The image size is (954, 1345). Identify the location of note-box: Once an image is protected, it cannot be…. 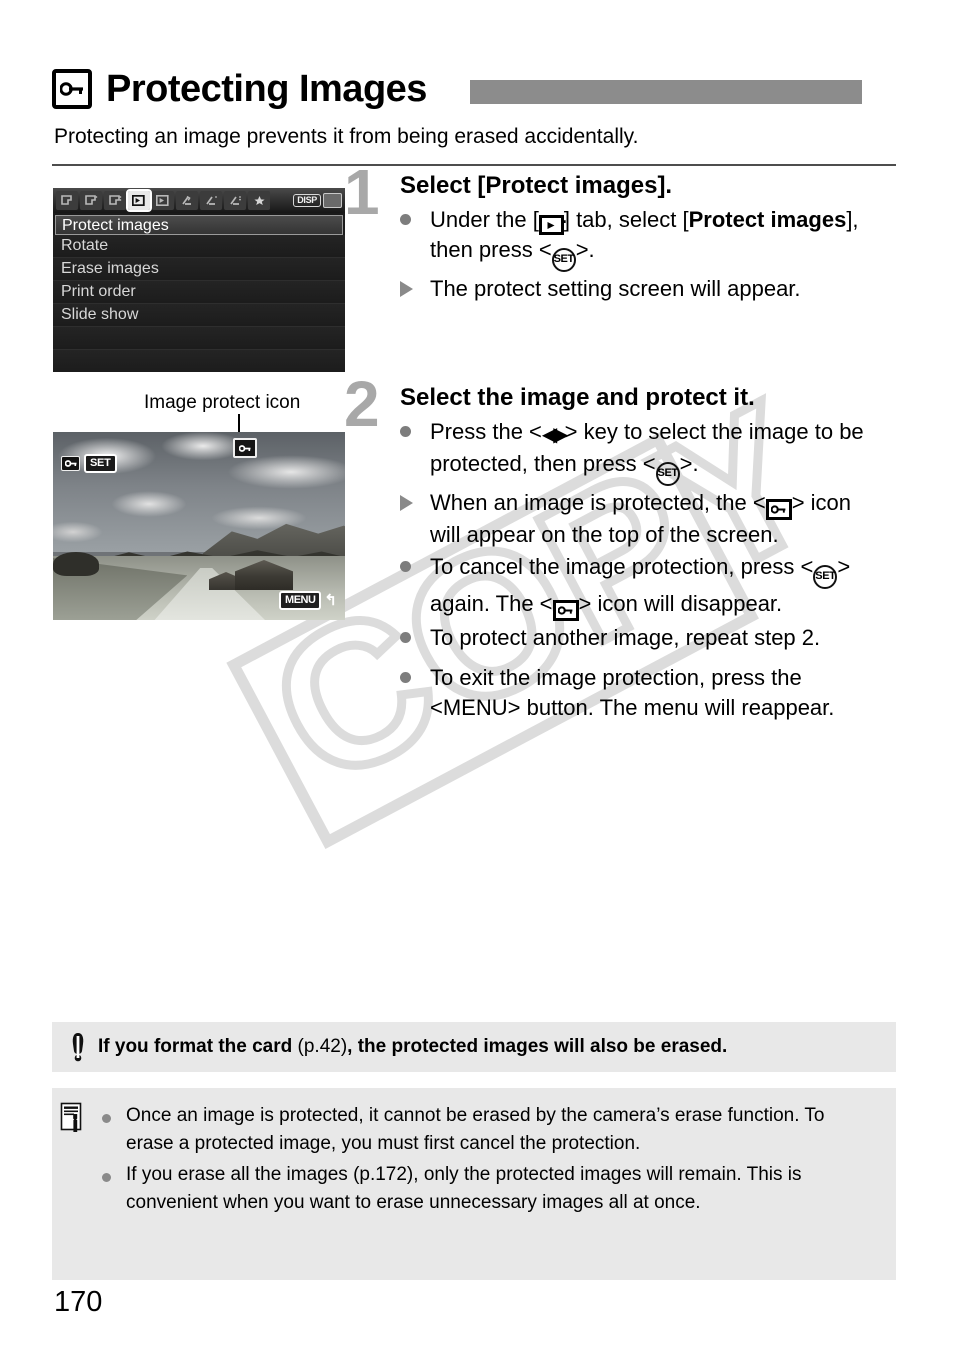
(474, 1184).